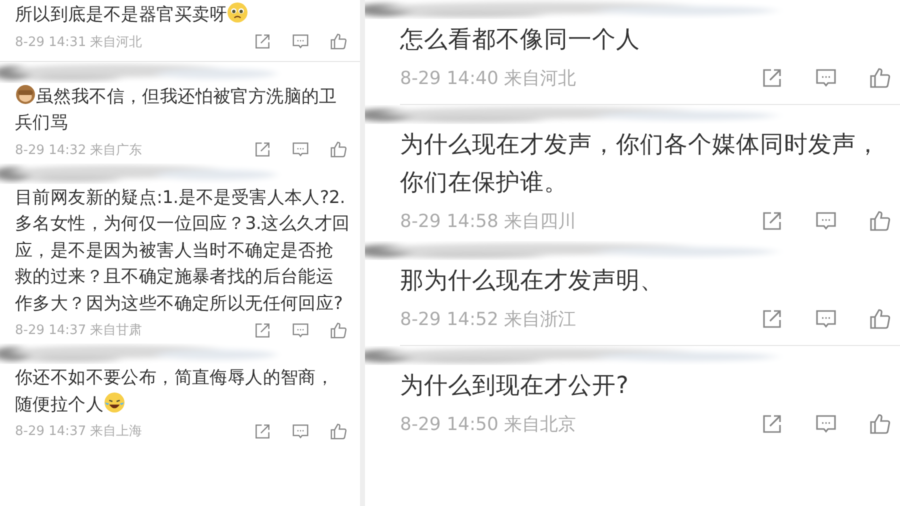  What do you see at coordinates (180, 15) in the screenshot?
I see `comment-text: 所以到底是不是器官买卖呀` at bounding box center [180, 15].